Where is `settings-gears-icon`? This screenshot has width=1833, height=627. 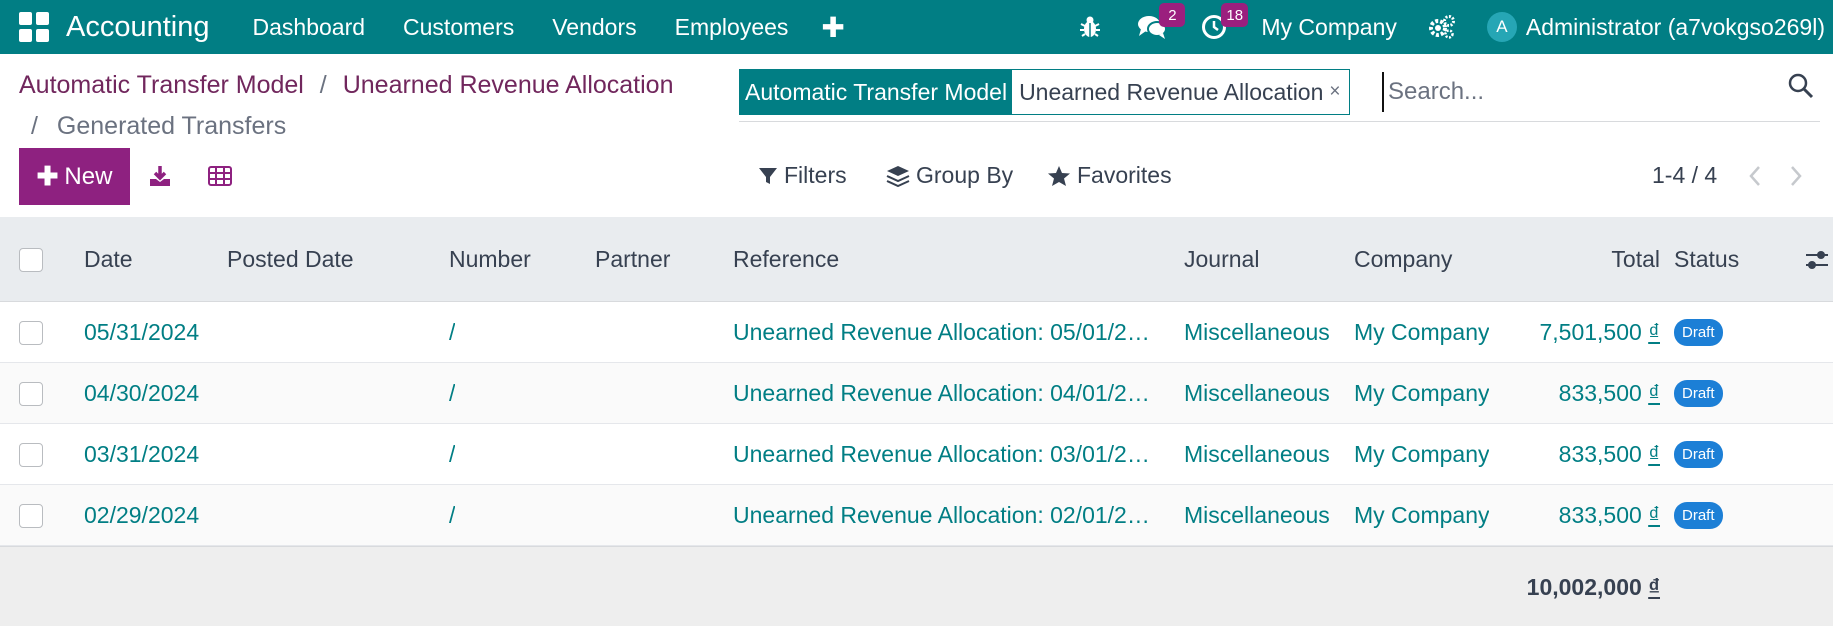
settings-gears-icon is located at coordinates (1442, 27).